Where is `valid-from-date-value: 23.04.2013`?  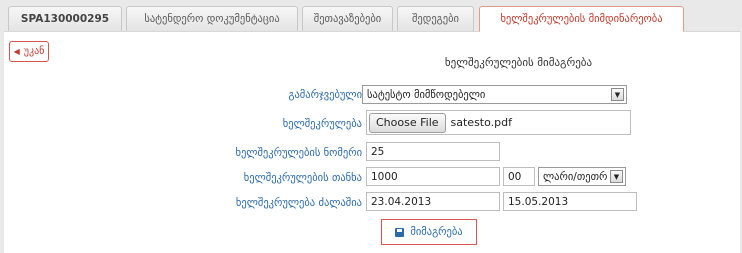
valid-from-date-value: 23.04.2013 is located at coordinates (401, 201).